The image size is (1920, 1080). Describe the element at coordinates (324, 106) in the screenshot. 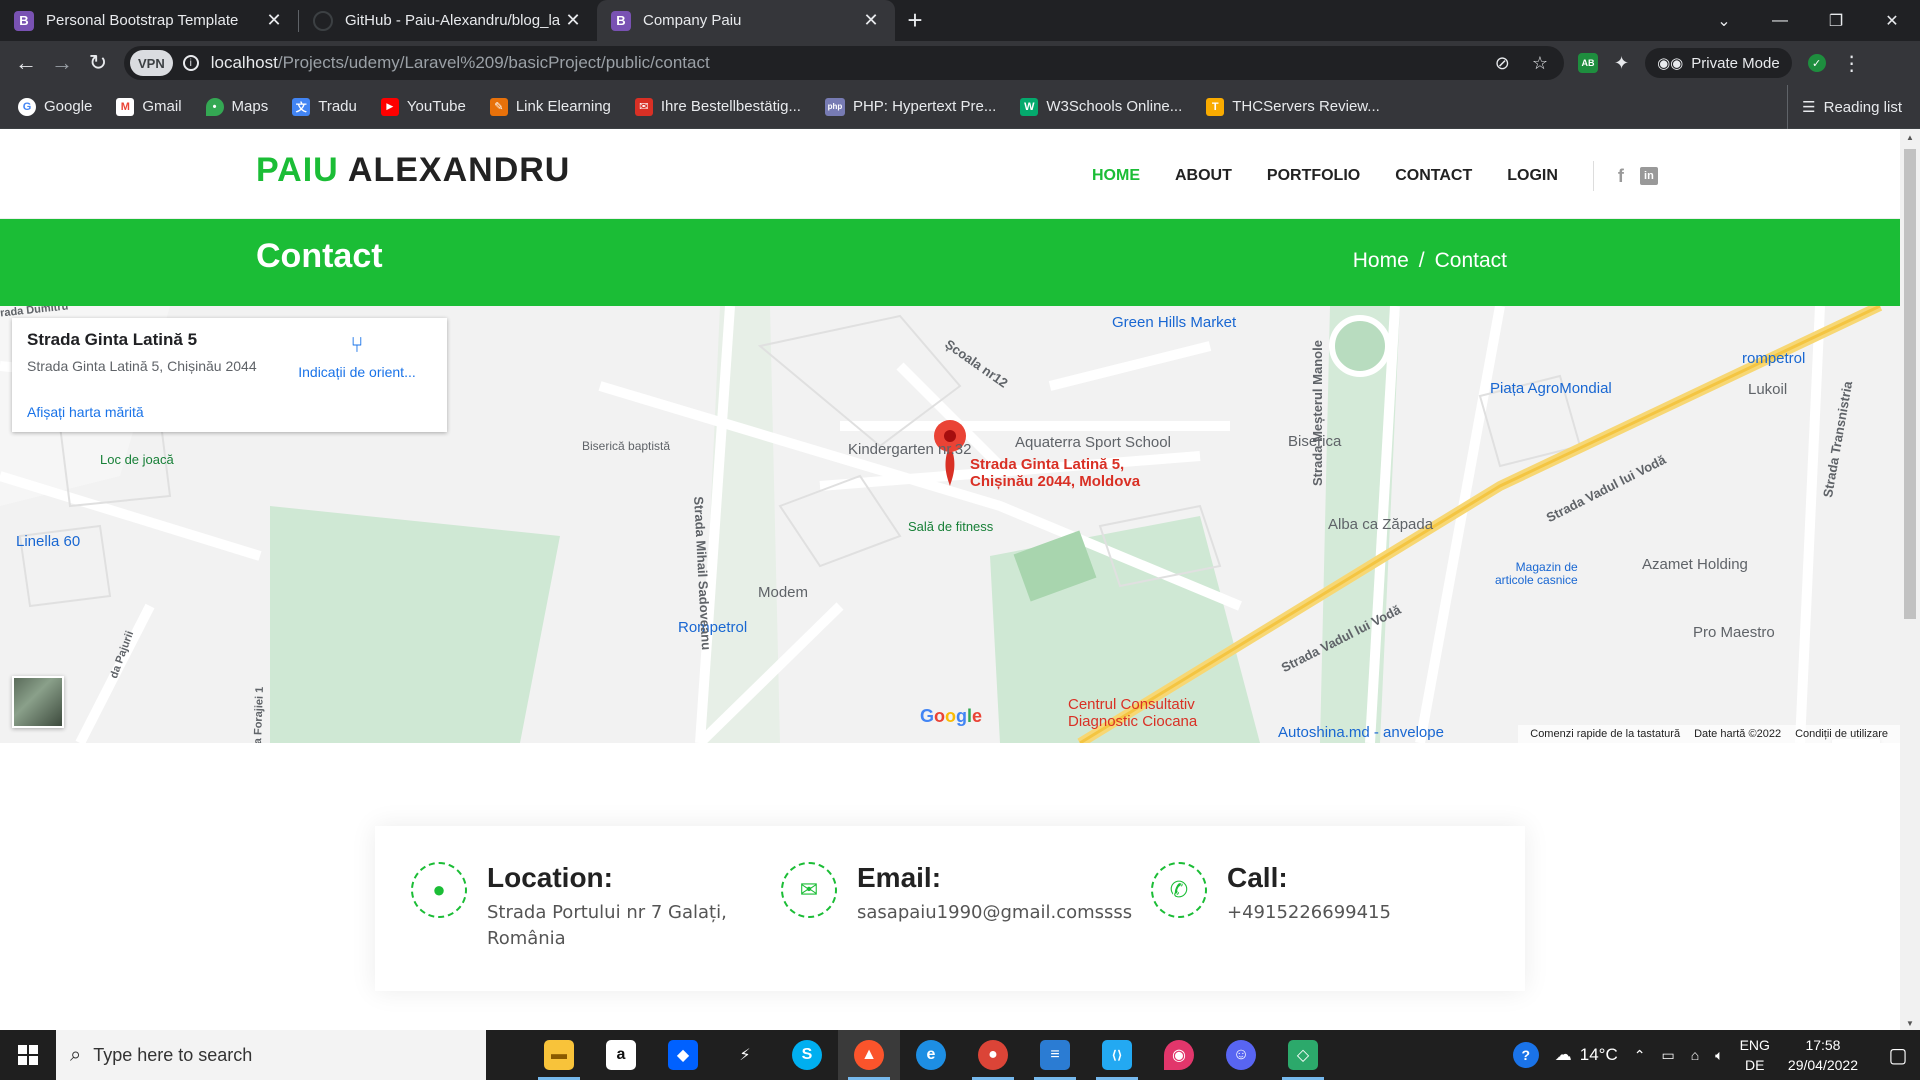

I see `bookmark-tradu: 文 Tradu` at that location.